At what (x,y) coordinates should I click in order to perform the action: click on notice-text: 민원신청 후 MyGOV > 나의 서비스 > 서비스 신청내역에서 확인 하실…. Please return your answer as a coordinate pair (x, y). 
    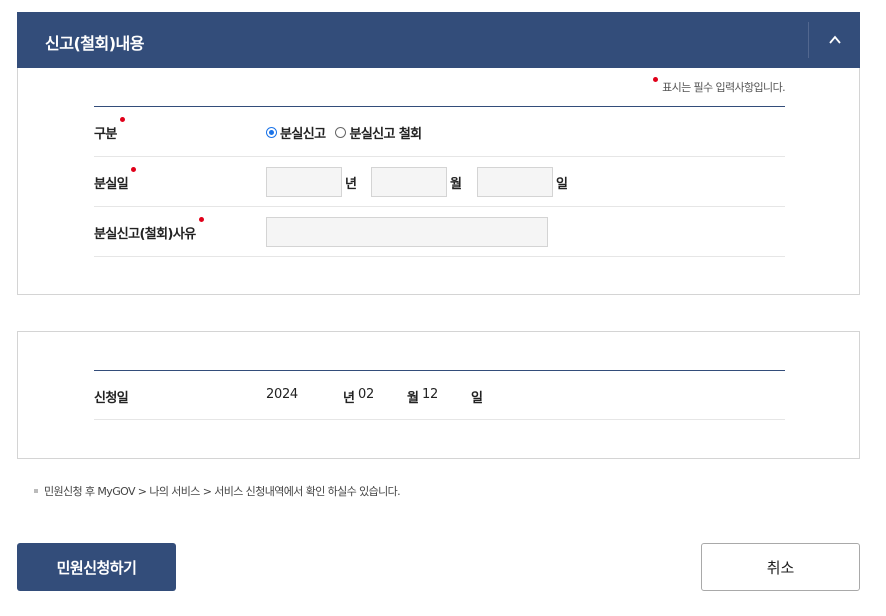
    Looking at the image, I should click on (222, 491).